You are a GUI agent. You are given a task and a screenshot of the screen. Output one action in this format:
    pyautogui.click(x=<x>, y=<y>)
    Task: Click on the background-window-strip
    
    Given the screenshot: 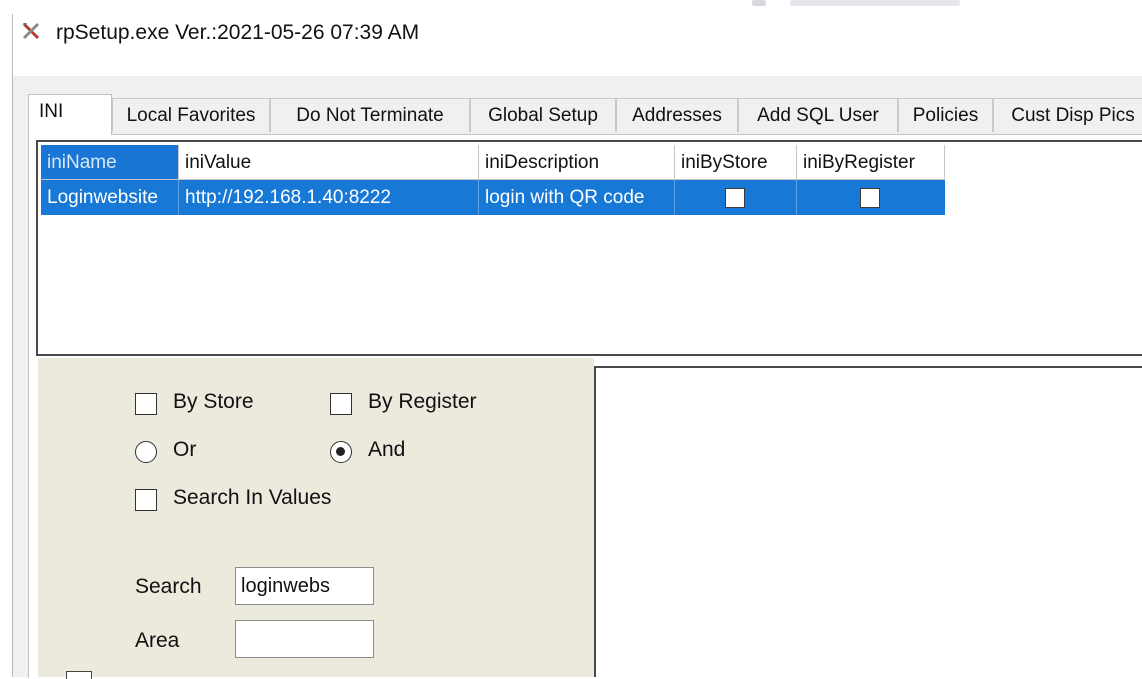 What is the action you would take?
    pyautogui.click(x=571, y=7)
    